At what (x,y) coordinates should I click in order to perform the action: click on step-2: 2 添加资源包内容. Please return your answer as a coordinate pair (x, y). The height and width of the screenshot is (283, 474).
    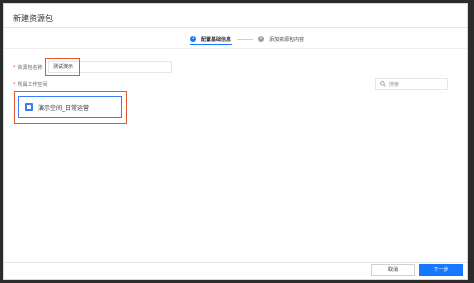
    Looking at the image, I should click on (281, 39).